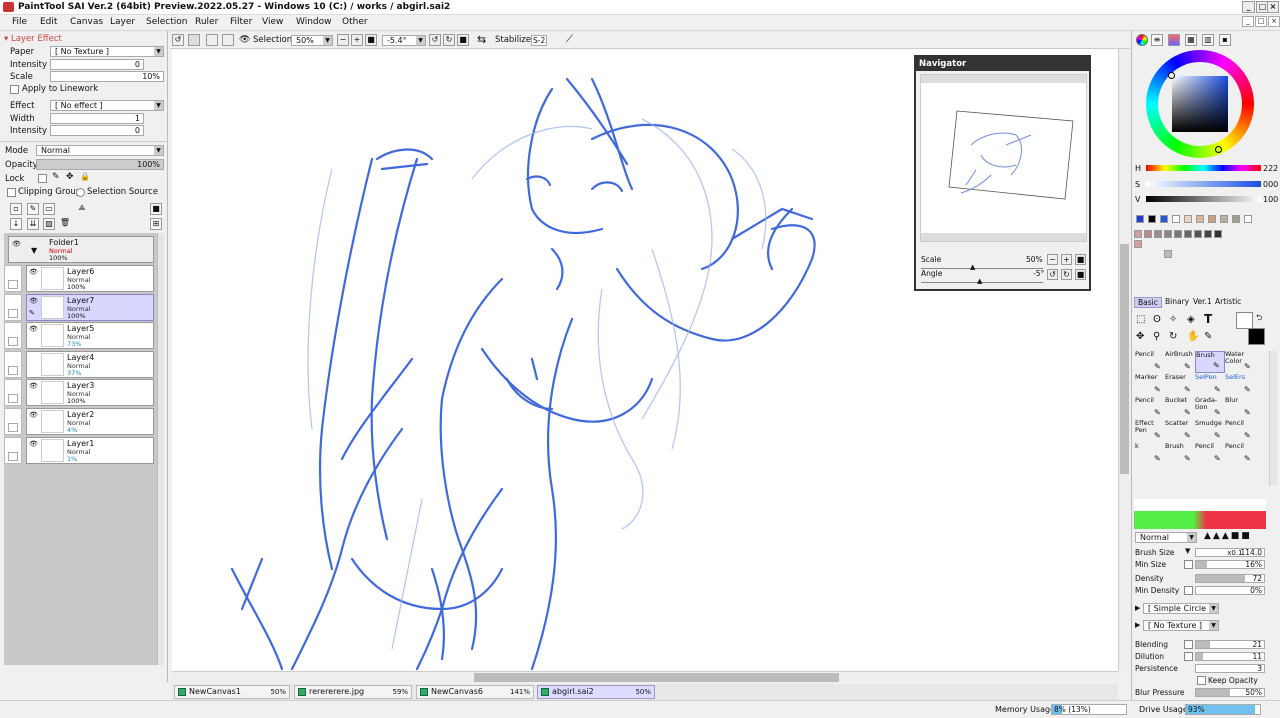  What do you see at coordinates (1228, 302) in the screenshot?
I see `tool-tab-artistic: Artistic` at bounding box center [1228, 302].